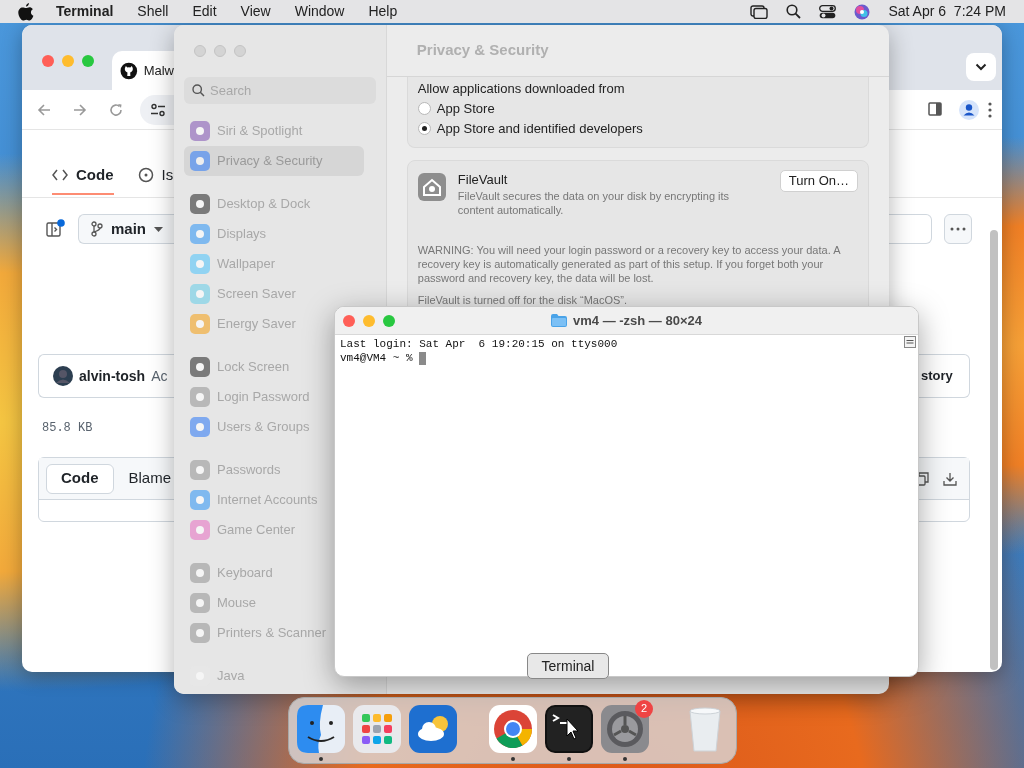  I want to click on browser-tab: Malw, so click(143, 71).